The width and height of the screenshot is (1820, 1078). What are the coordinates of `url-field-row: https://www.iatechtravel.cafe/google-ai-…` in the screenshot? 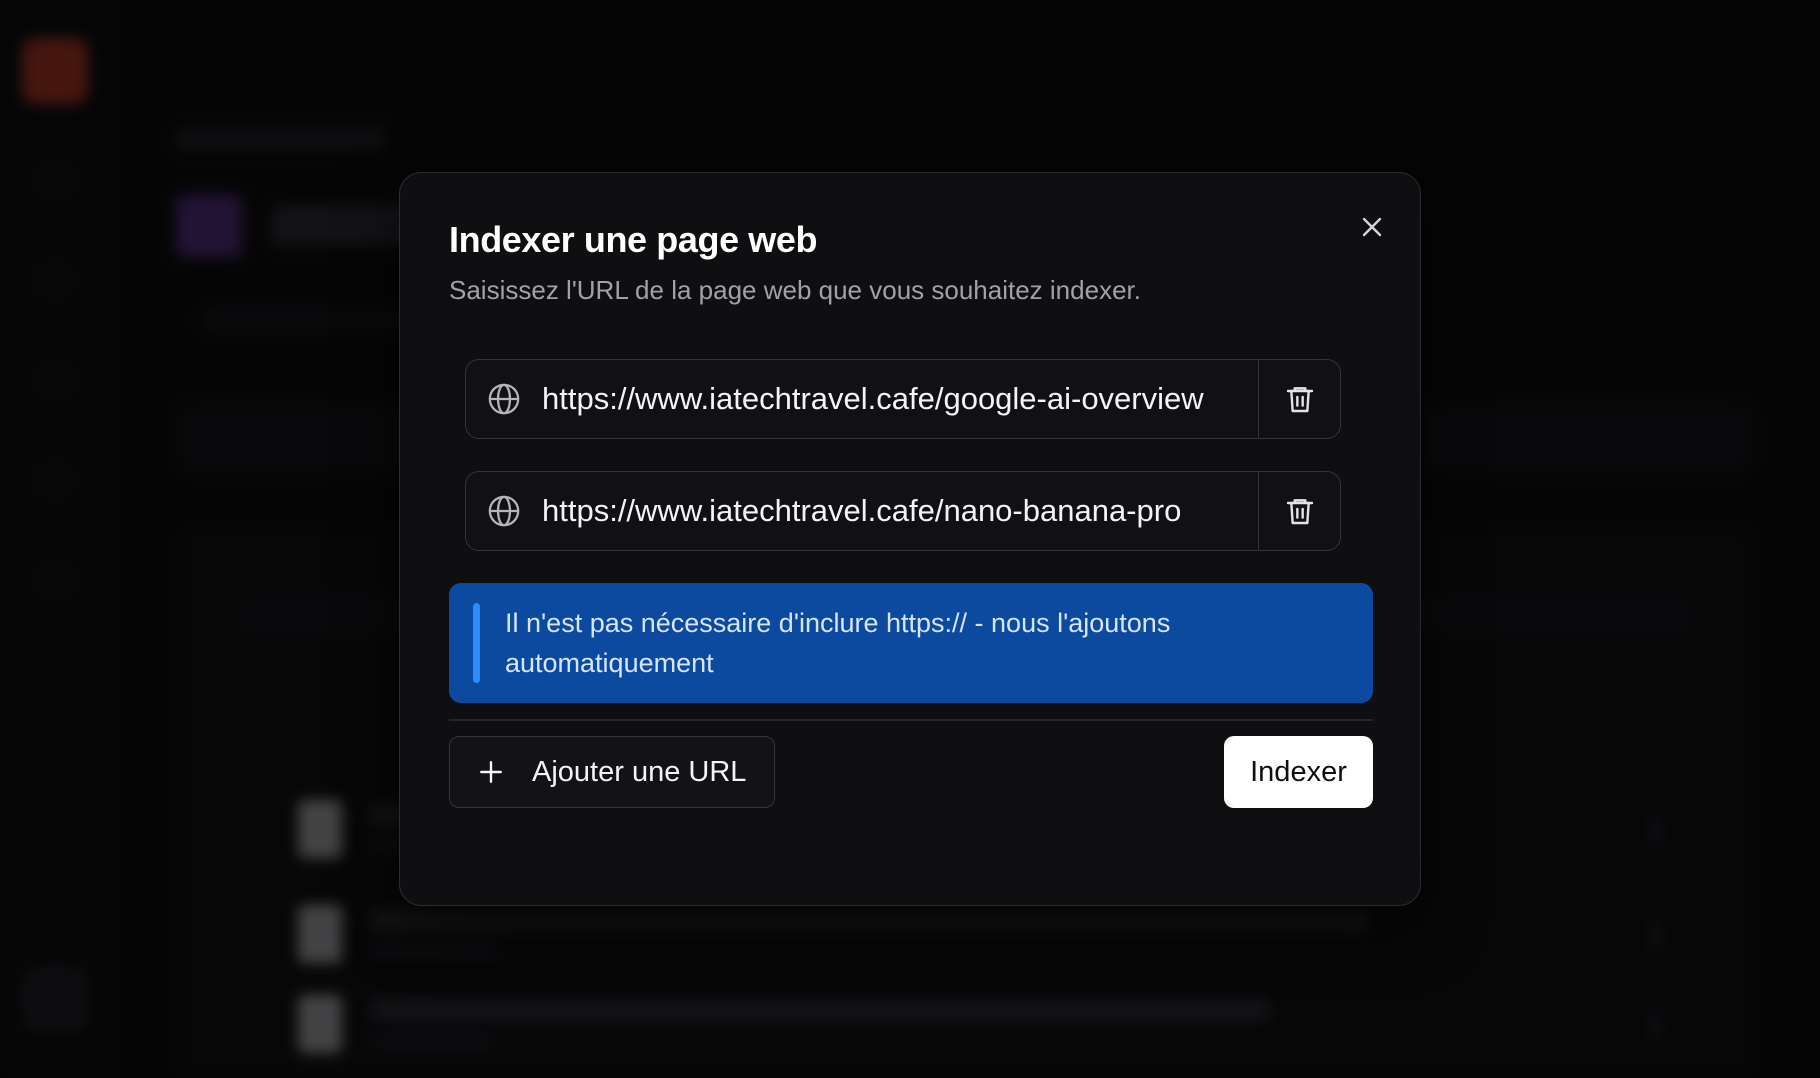 It's located at (903, 399).